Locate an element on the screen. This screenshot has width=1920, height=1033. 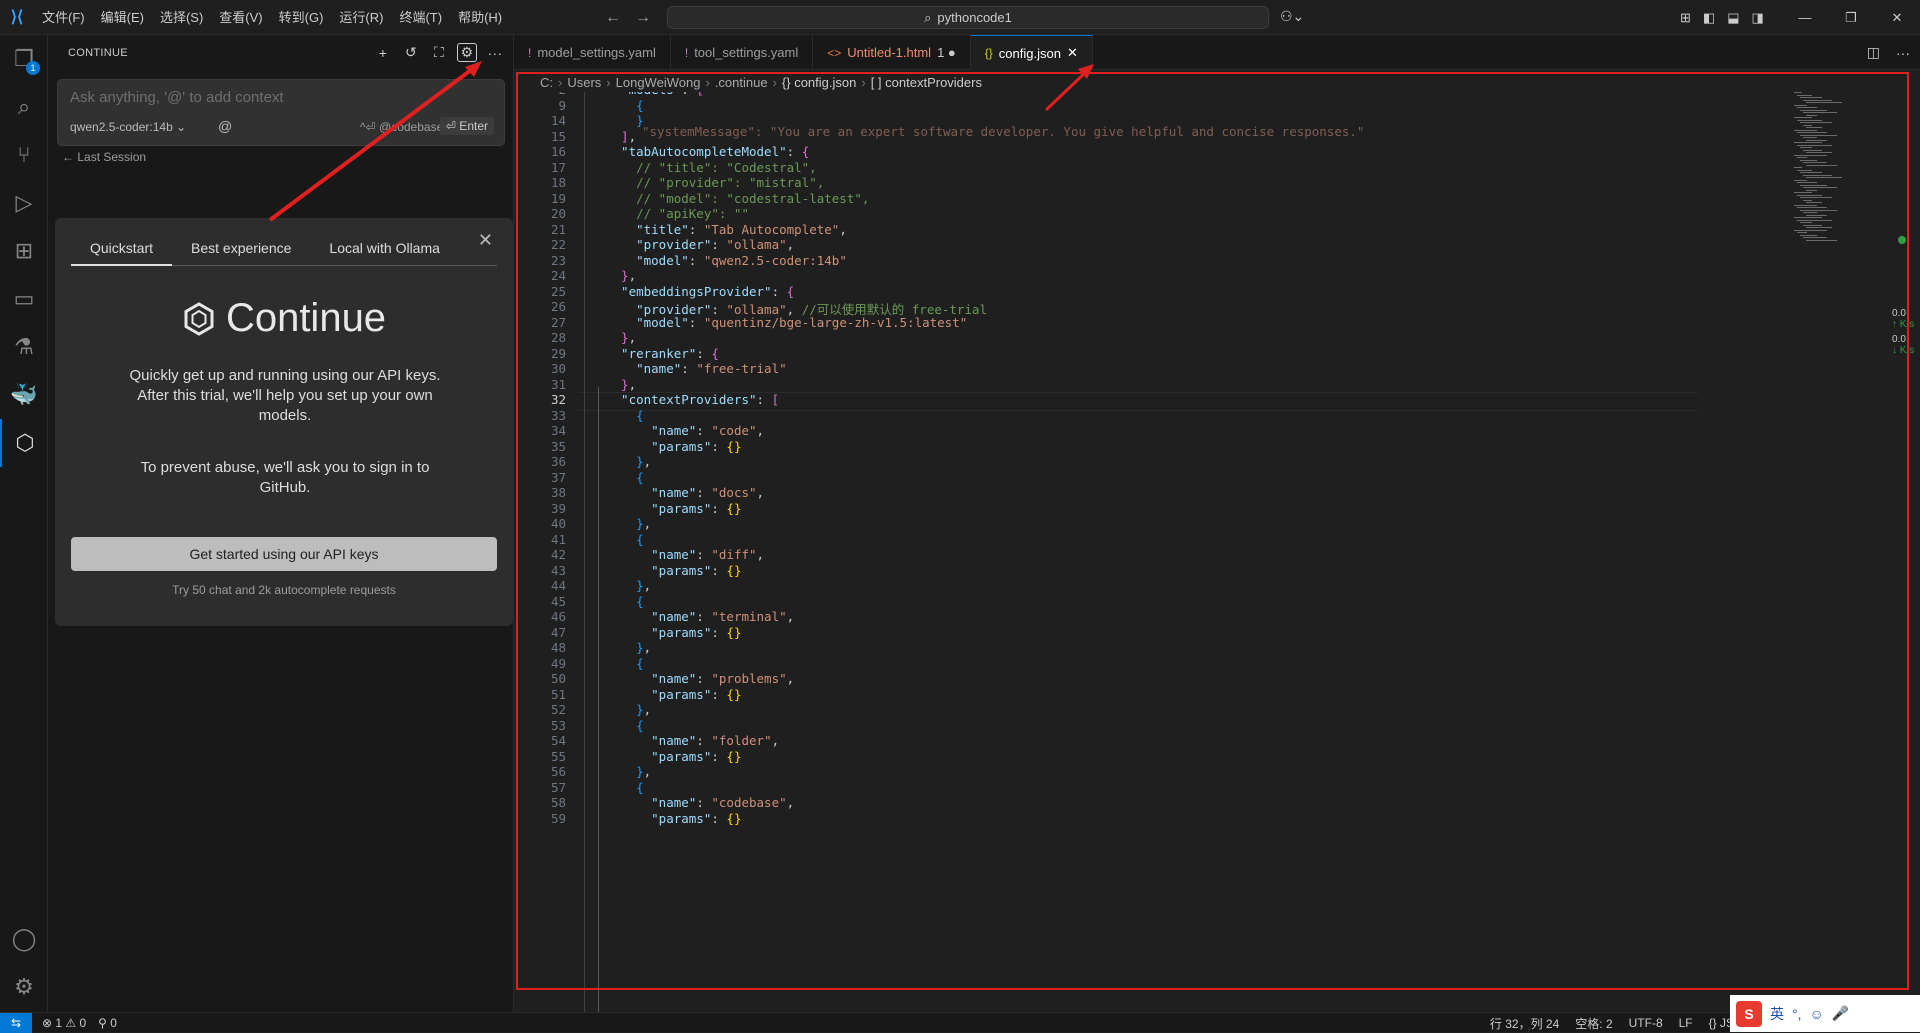
tab-quickstart: Quickstart is located at coordinates (122, 251).